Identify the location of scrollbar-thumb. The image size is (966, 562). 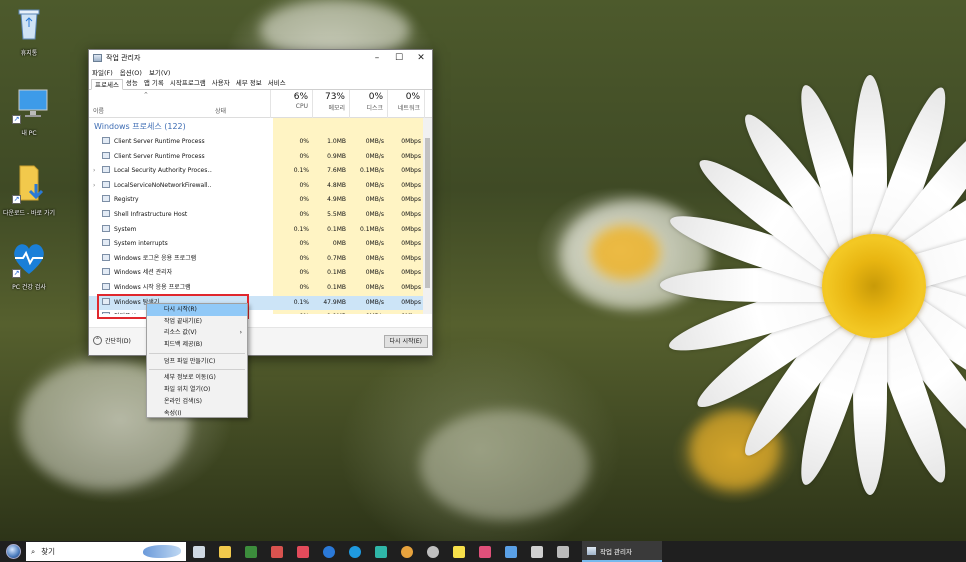
(427, 213).